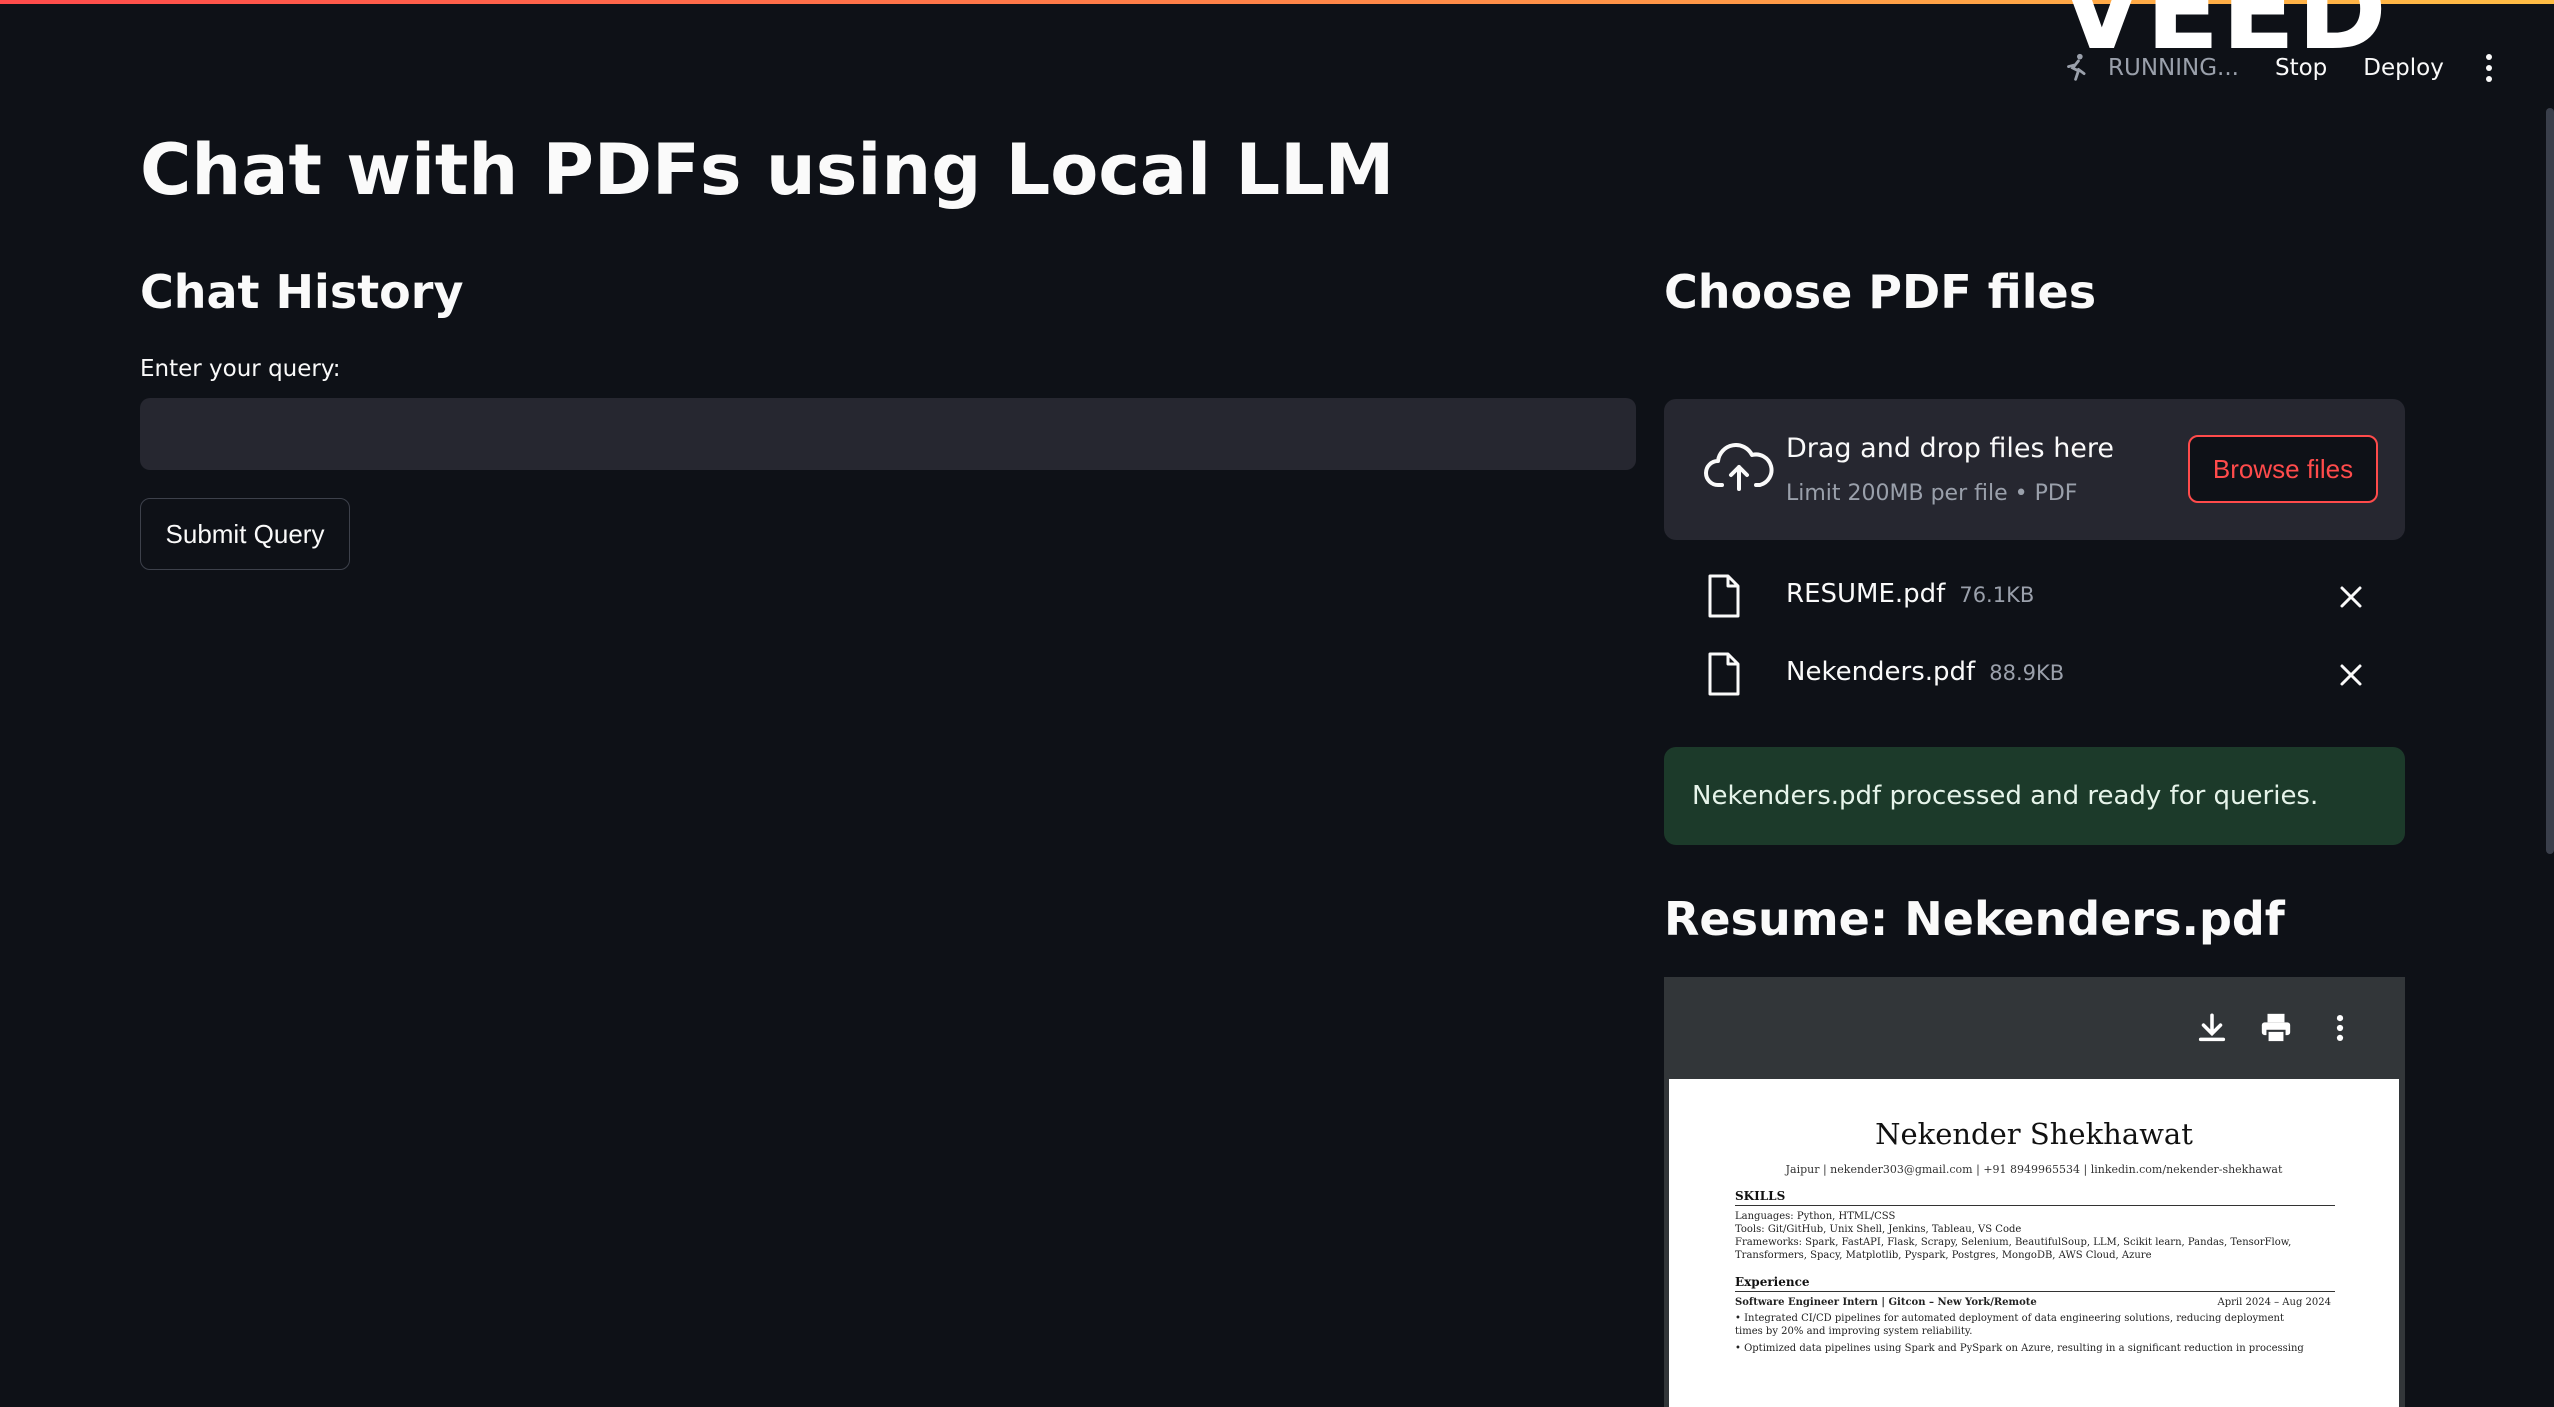  Describe the element at coordinates (1997, 595) in the screenshot. I see `file-size: 76.1KB` at that location.